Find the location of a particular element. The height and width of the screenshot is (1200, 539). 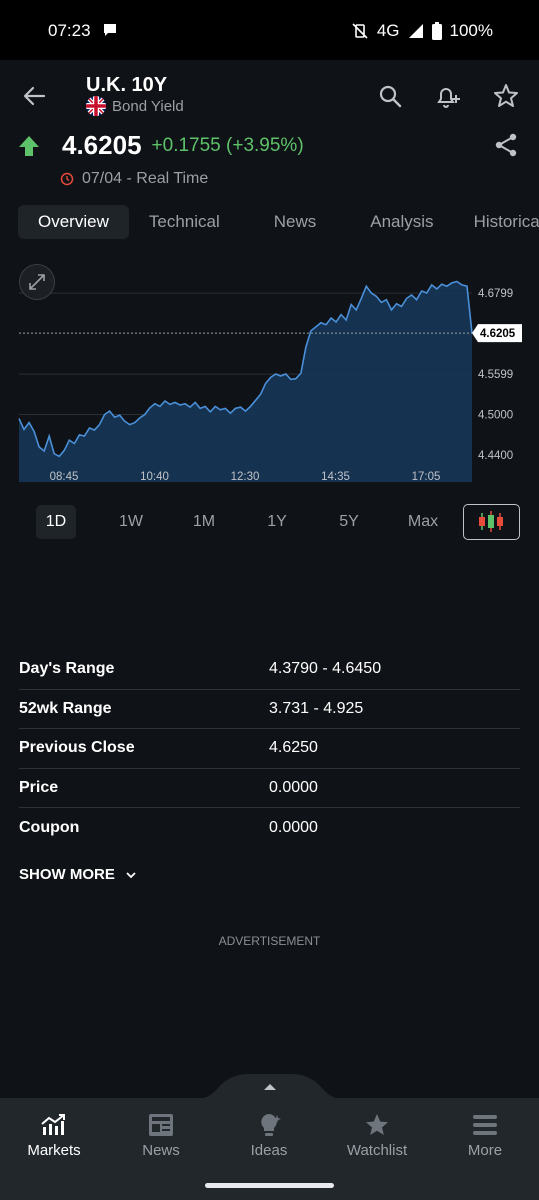

tab-news: News is located at coordinates (295, 222).